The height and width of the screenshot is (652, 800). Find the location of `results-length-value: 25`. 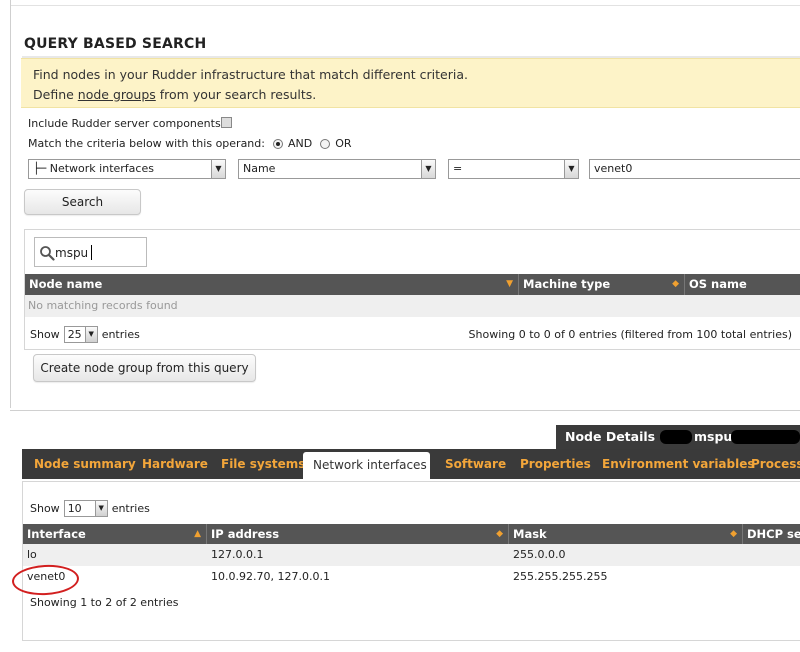

results-length-value: 25 is located at coordinates (74, 334).